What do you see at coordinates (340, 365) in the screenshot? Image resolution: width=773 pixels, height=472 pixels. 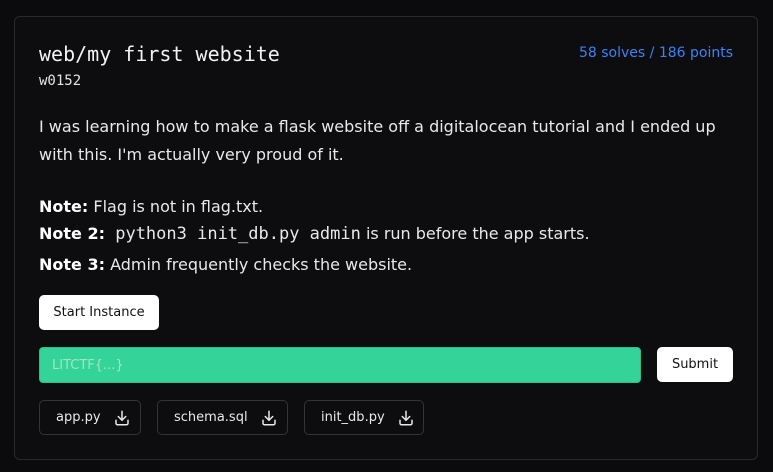 I see `flag-input` at bounding box center [340, 365].